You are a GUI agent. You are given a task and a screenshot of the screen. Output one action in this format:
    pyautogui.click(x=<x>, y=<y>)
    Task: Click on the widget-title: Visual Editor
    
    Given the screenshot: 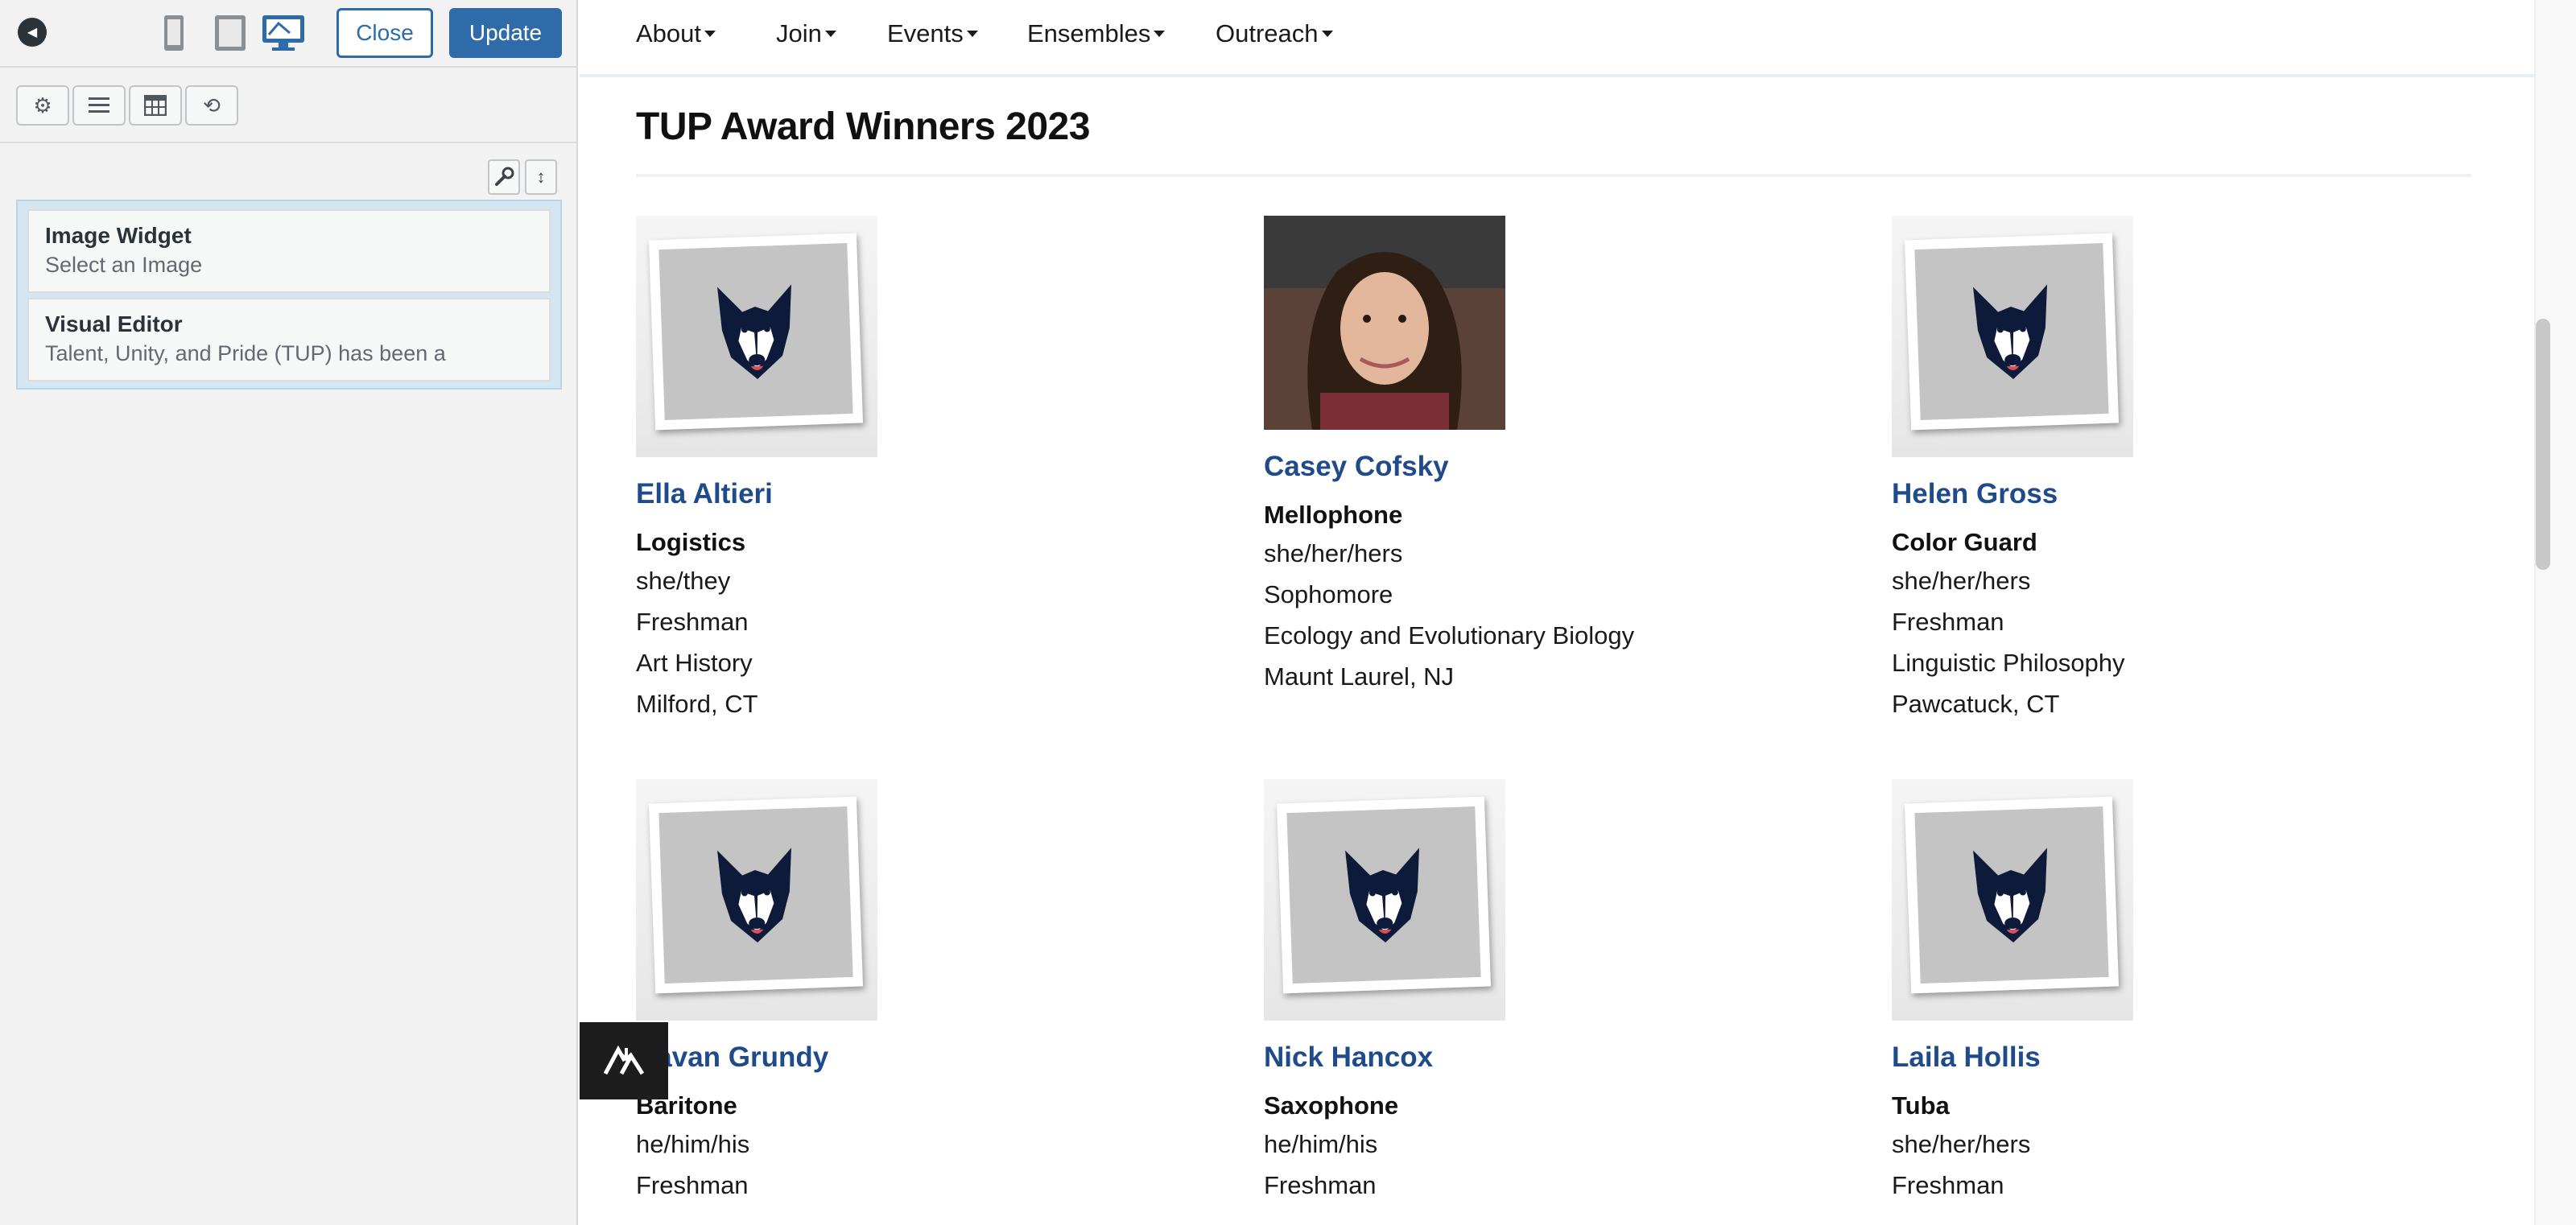 What is the action you would take?
    pyautogui.click(x=114, y=323)
    